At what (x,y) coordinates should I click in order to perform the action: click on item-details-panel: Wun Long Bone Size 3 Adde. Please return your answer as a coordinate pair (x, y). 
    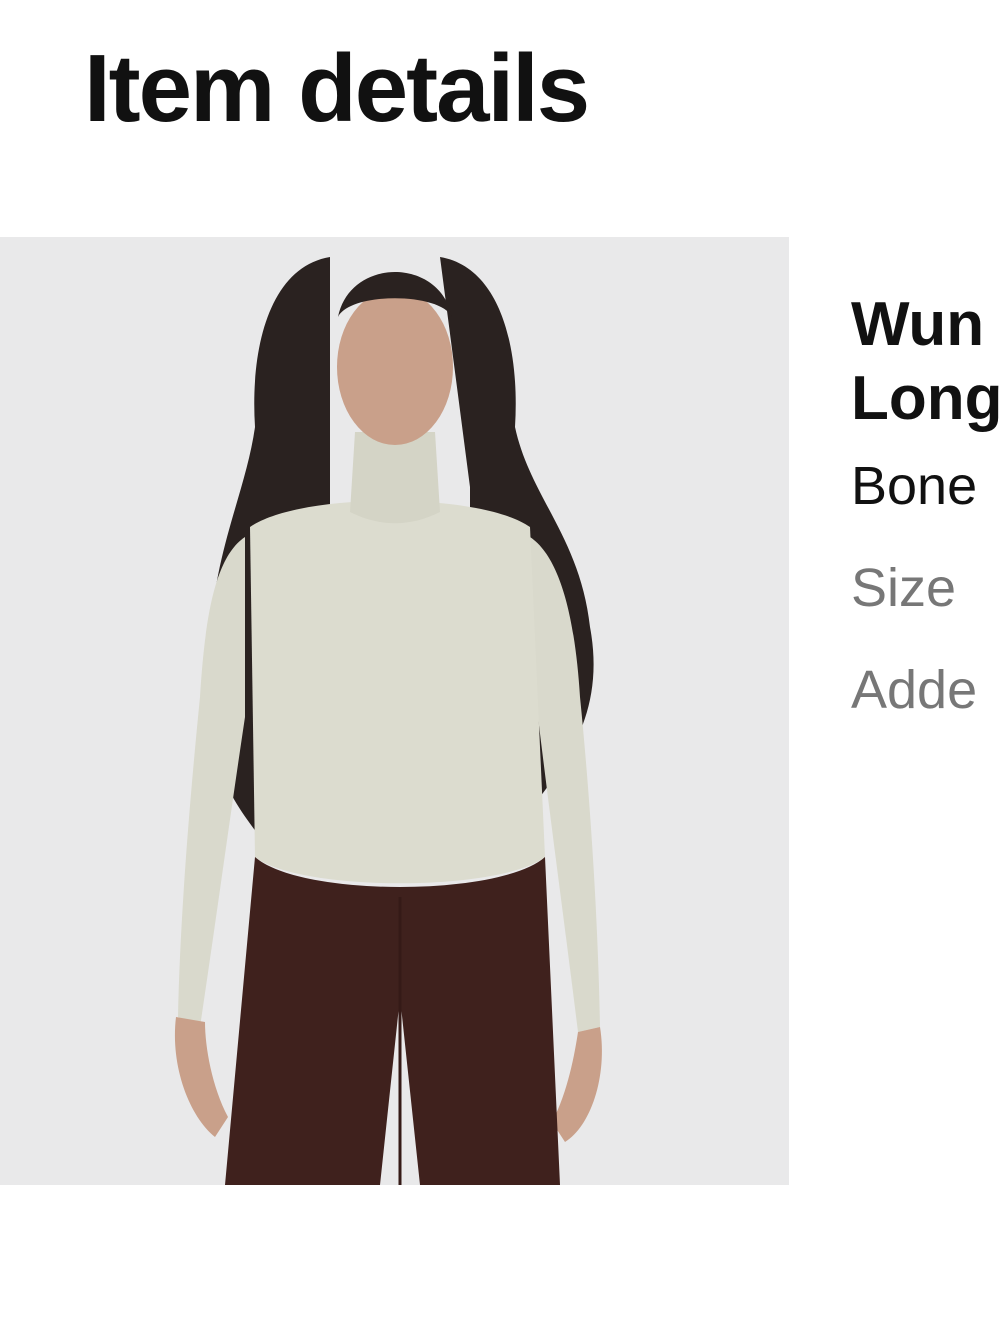
    Looking at the image, I should click on (925, 505).